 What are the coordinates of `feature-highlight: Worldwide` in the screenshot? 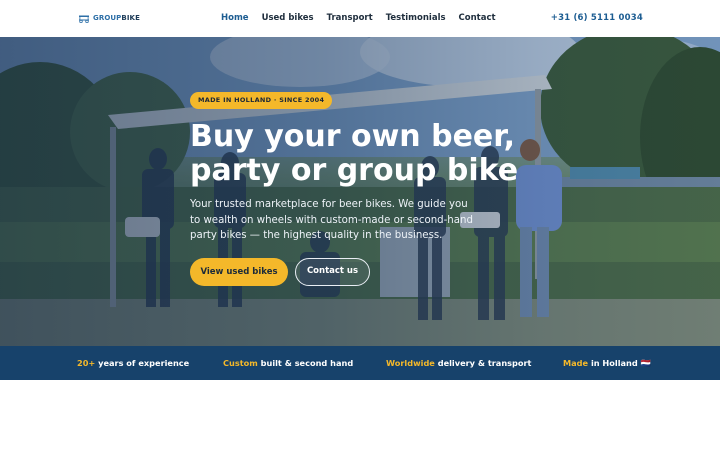 It's located at (410, 363).